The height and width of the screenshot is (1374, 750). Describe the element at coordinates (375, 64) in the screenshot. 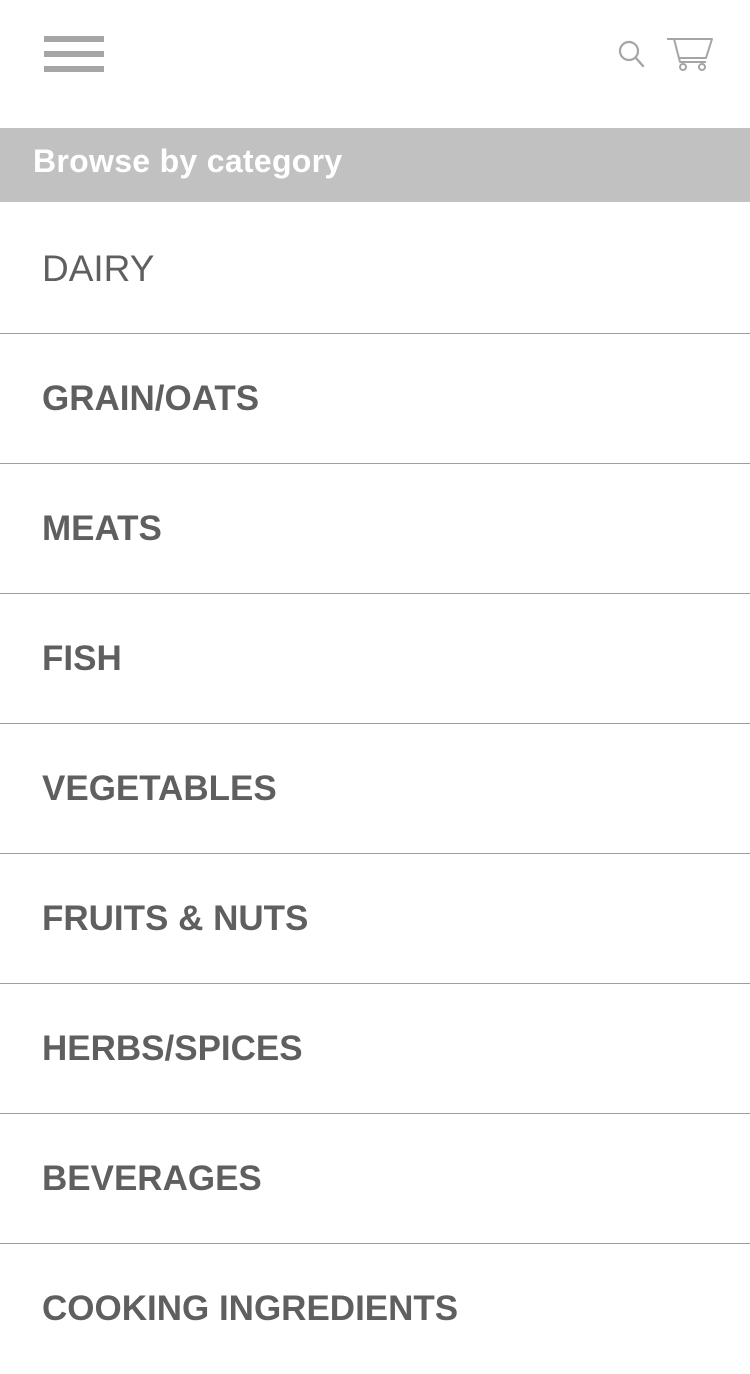

I see `top-bar` at that location.